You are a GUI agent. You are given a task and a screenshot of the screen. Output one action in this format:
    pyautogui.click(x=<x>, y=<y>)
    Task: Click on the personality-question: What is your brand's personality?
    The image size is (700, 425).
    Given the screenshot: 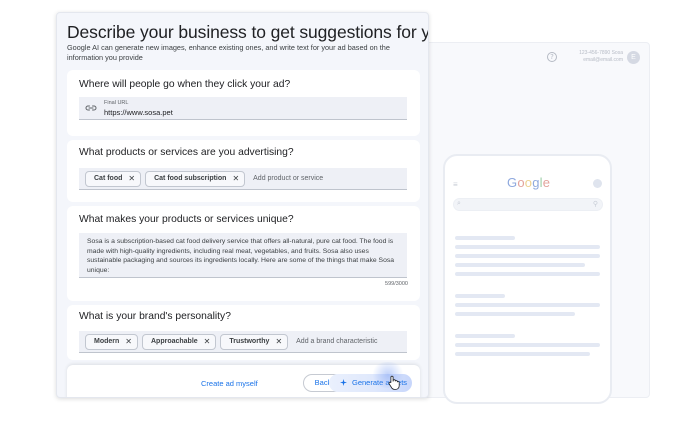 What is the action you would take?
    pyautogui.click(x=155, y=316)
    